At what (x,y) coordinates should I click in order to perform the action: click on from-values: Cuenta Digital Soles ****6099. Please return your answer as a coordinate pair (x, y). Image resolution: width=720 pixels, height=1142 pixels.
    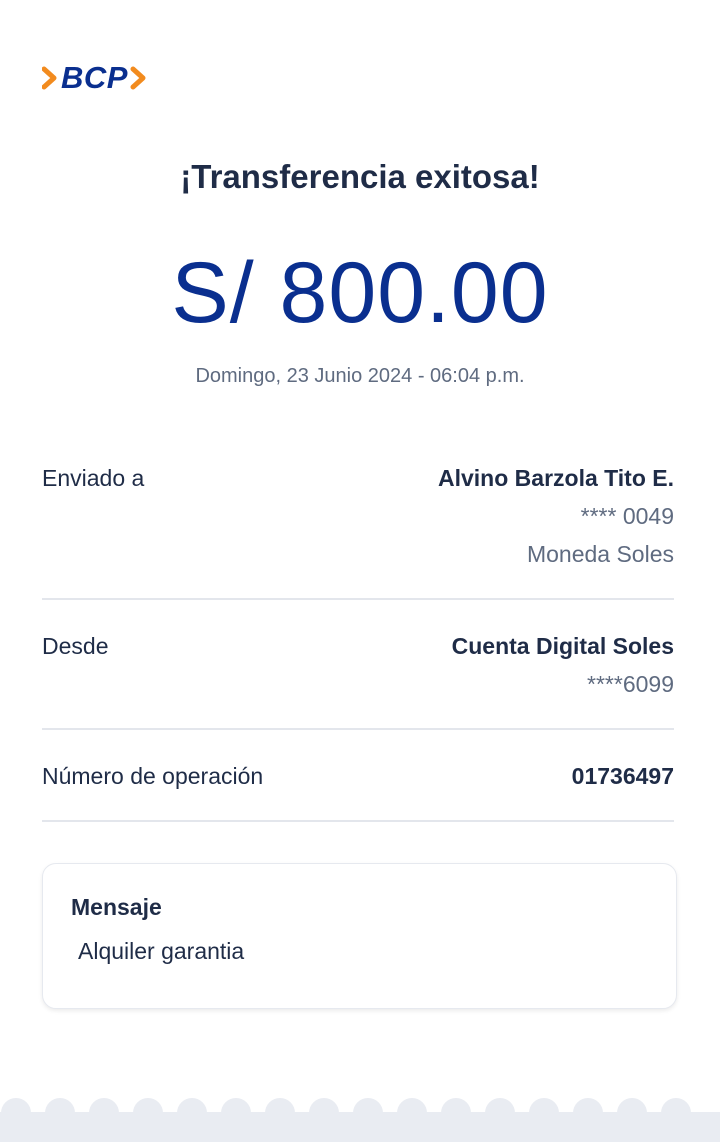
    Looking at the image, I should click on (563, 665).